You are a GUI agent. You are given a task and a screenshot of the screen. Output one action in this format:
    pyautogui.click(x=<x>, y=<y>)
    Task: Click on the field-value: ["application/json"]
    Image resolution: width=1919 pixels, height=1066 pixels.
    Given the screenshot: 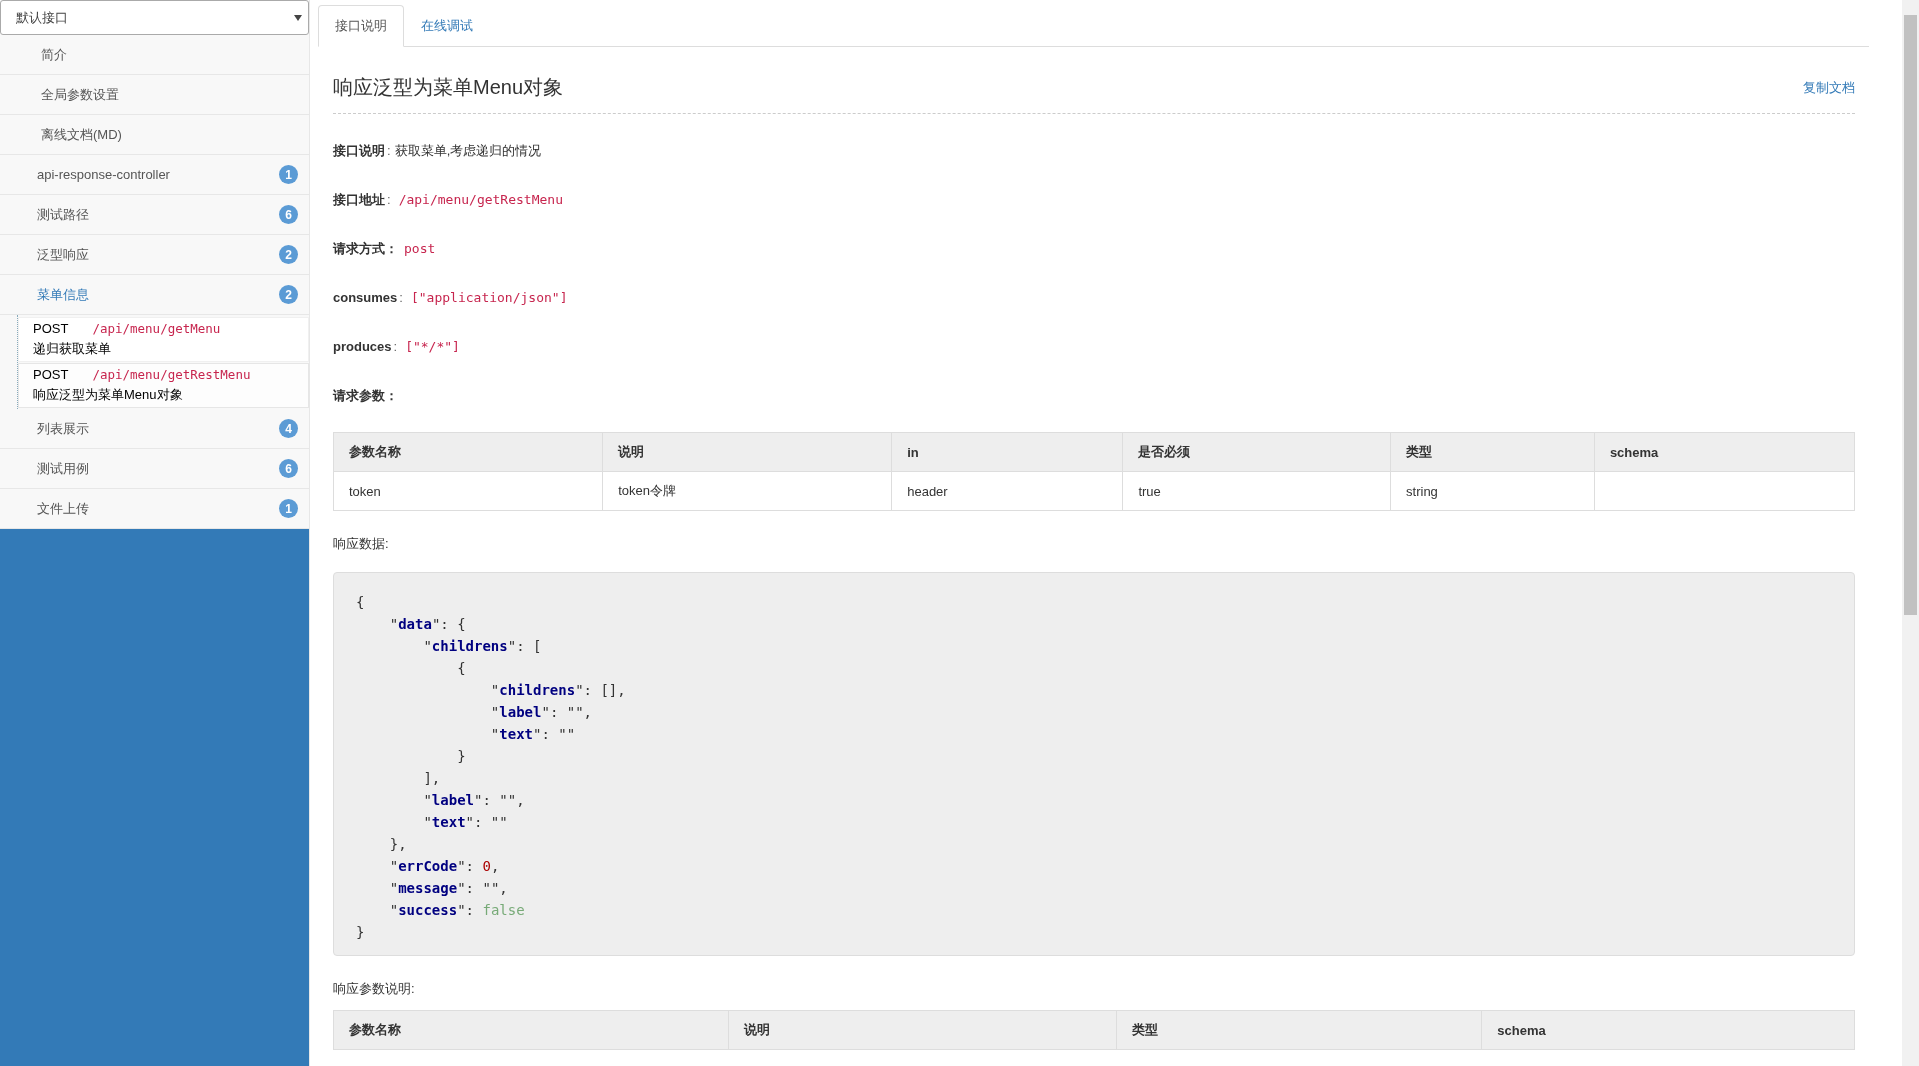 What is the action you would take?
    pyautogui.click(x=489, y=297)
    